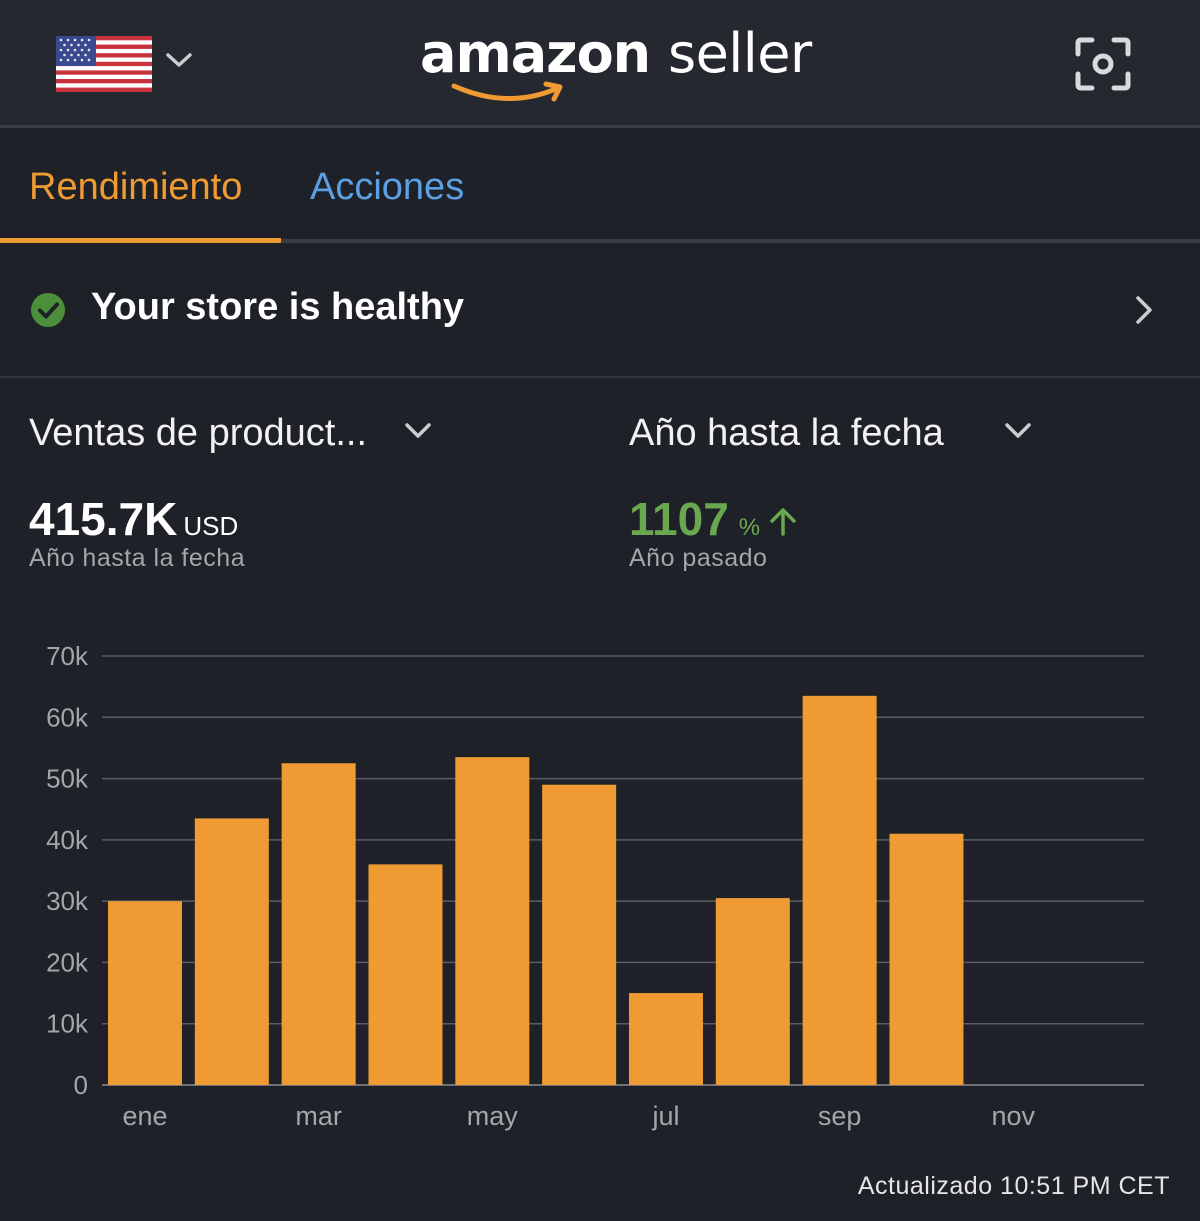 Image resolution: width=1200 pixels, height=1221 pixels. I want to click on sales-caption: Año hasta la fecha, so click(137, 558).